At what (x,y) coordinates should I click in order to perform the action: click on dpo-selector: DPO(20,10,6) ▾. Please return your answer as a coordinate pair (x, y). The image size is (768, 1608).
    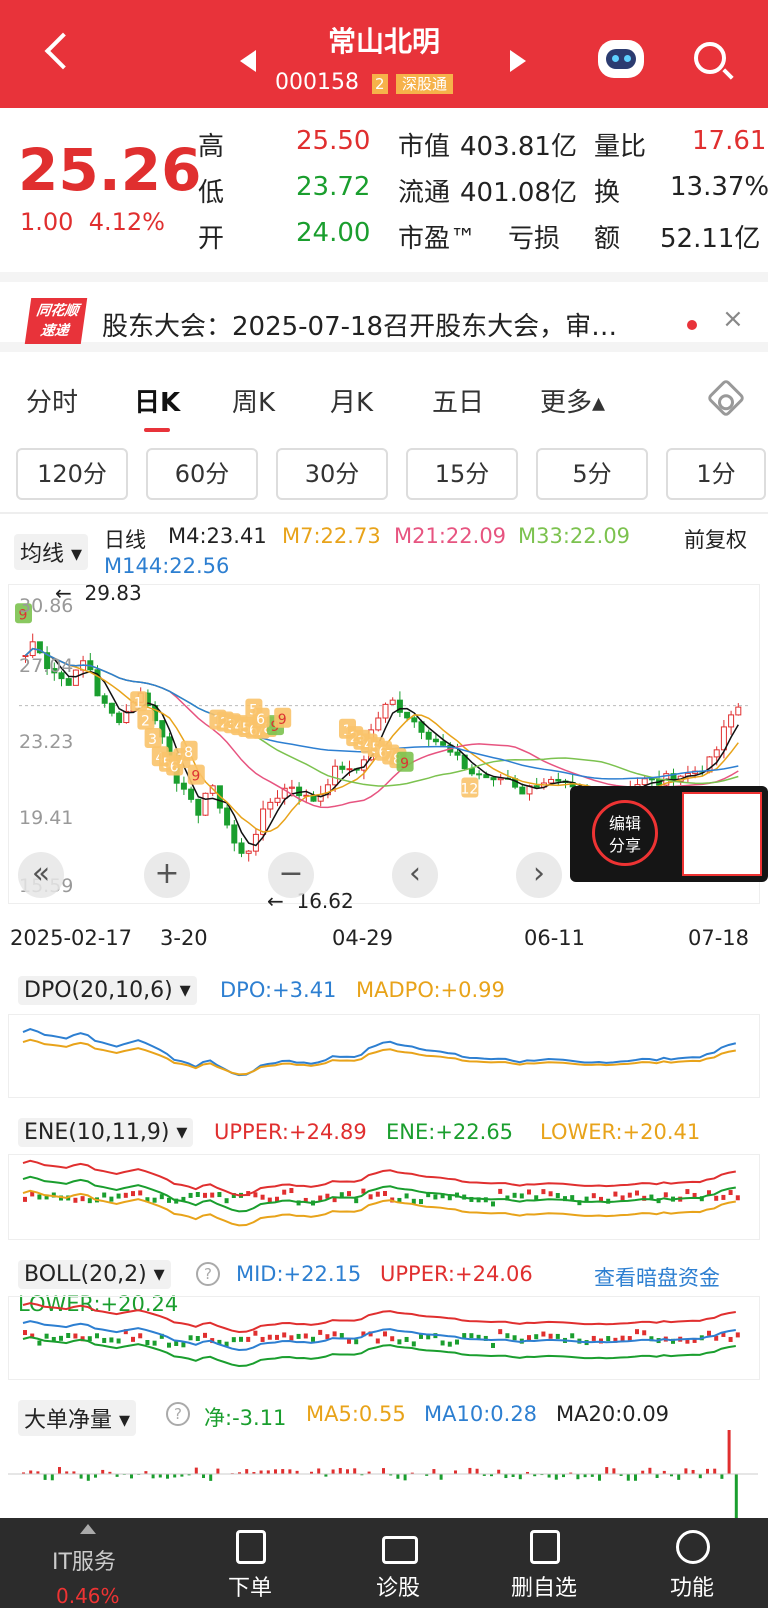
    Looking at the image, I should click on (107, 990).